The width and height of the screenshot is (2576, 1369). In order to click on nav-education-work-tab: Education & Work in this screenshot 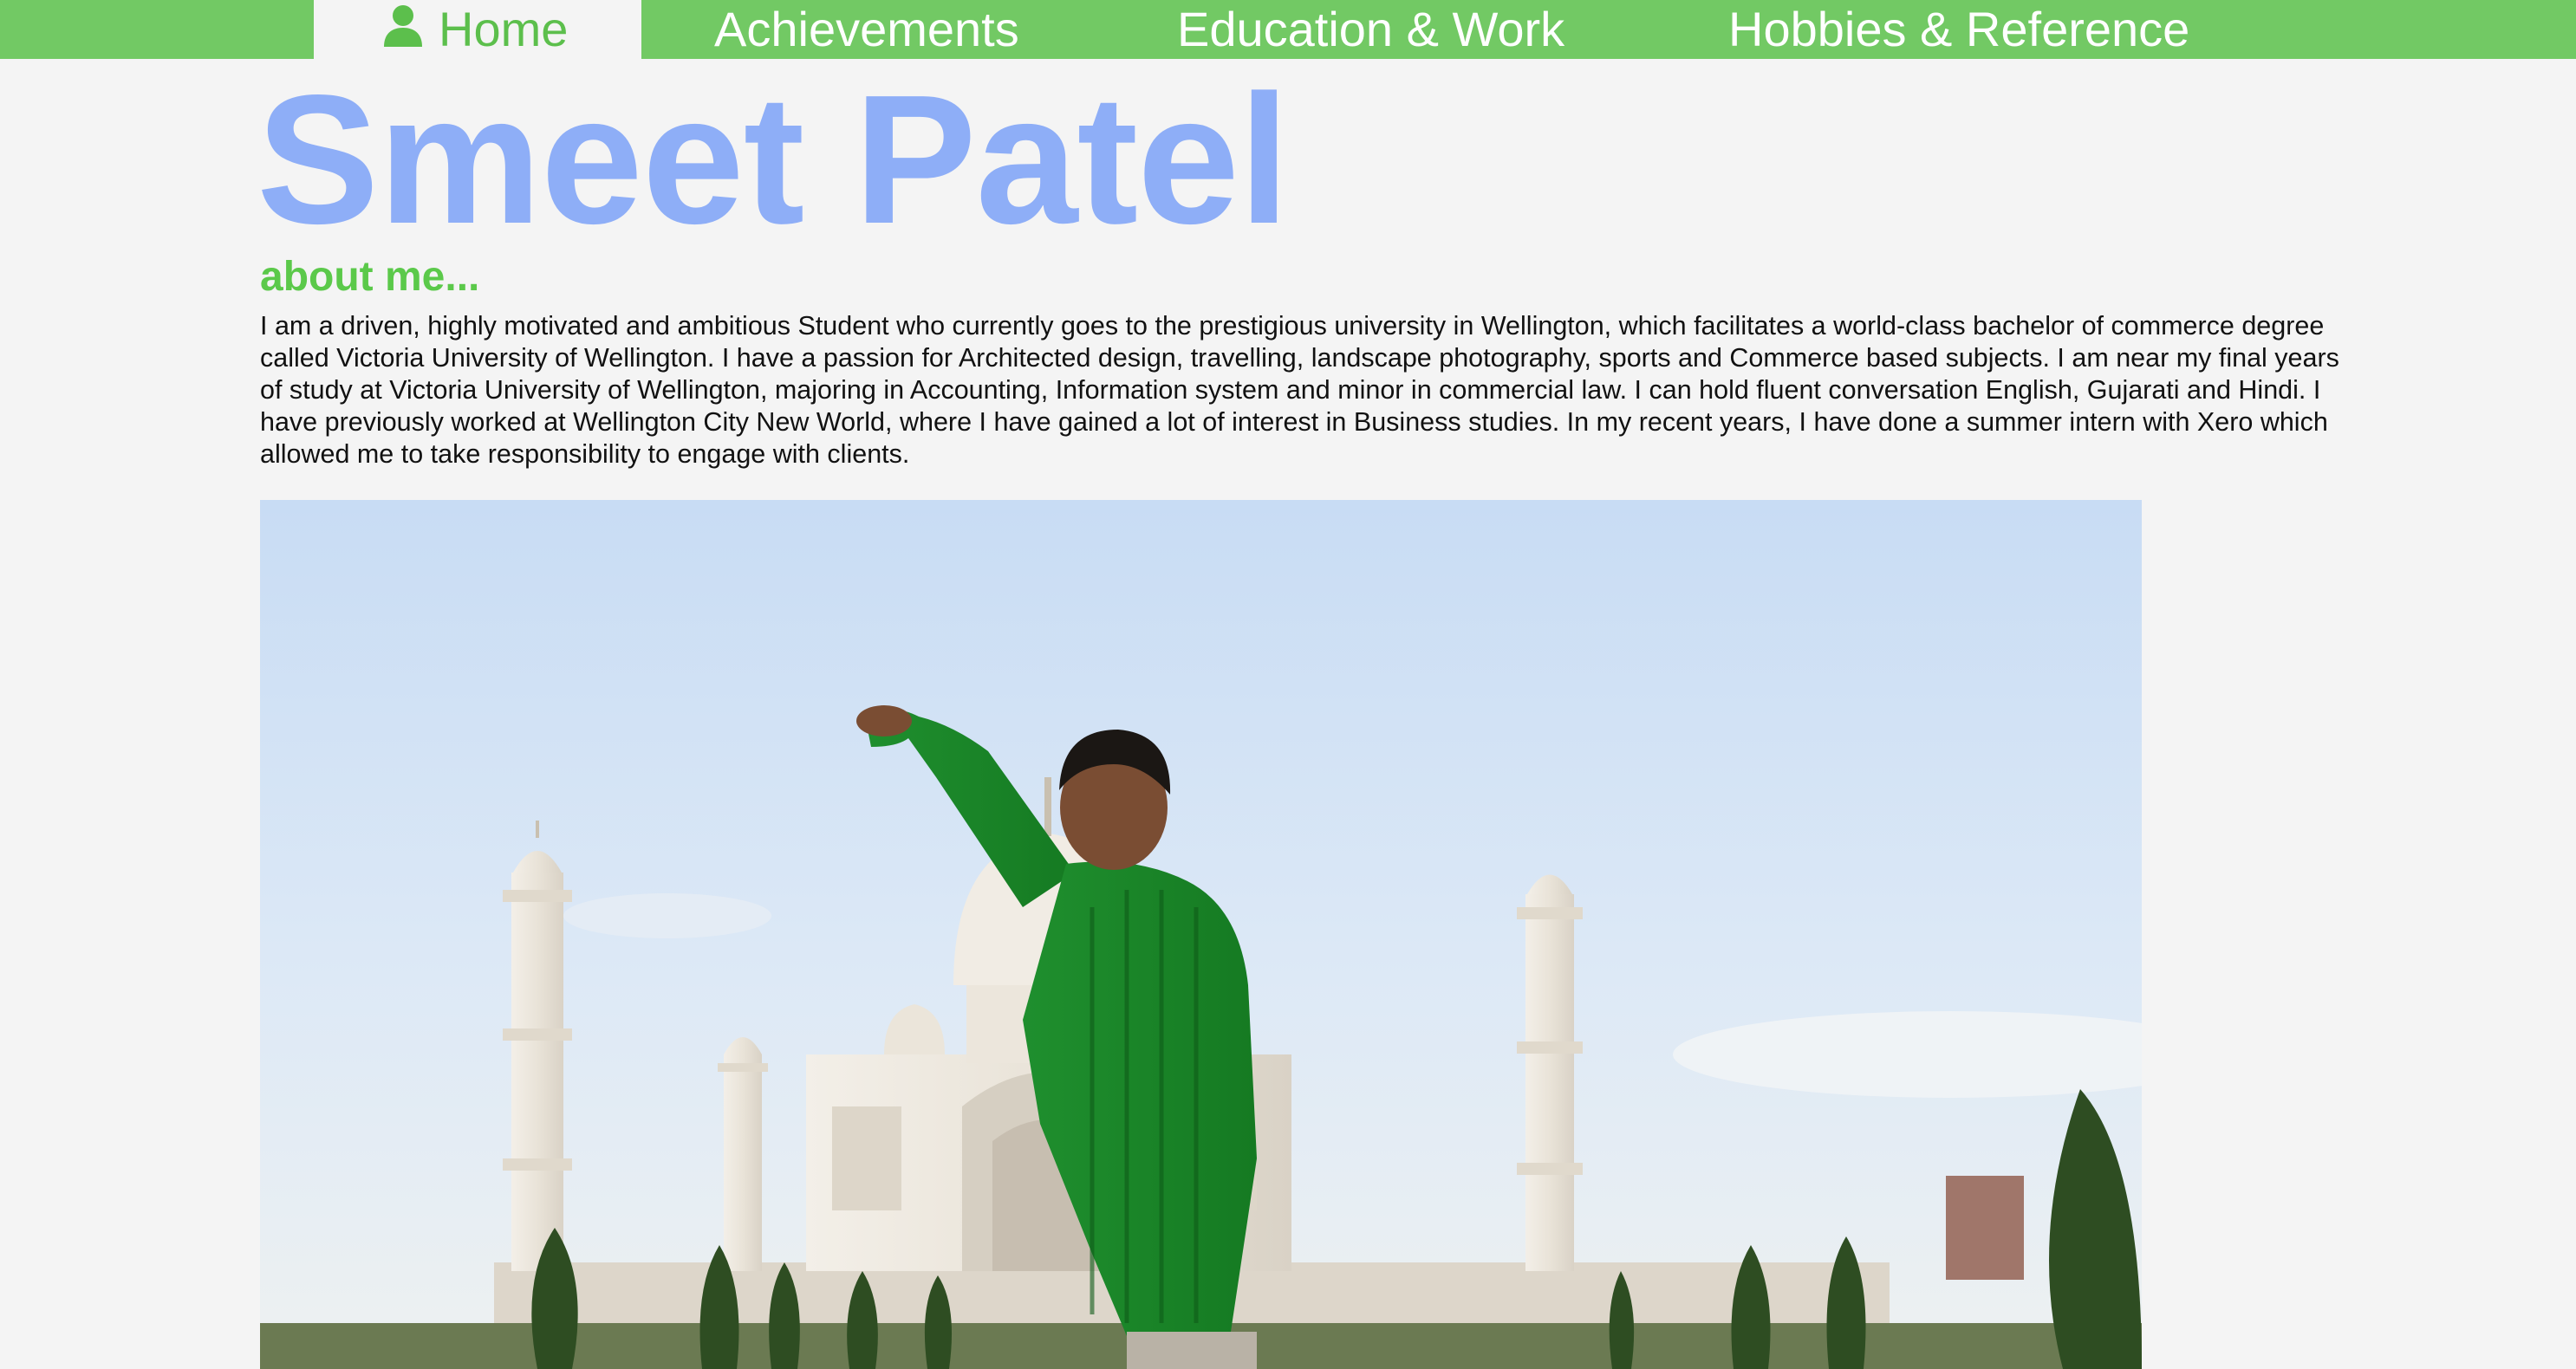, I will do `click(1370, 29)`.